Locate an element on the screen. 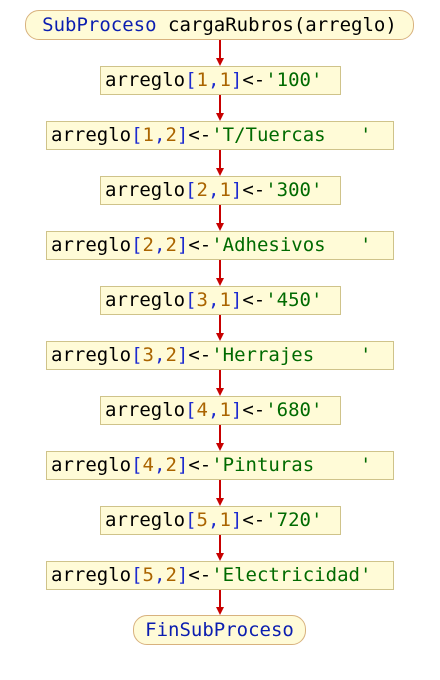 This screenshot has width=440, height=680. assignment-box: arreglo[1, 1] <- '100' is located at coordinates (220, 80).